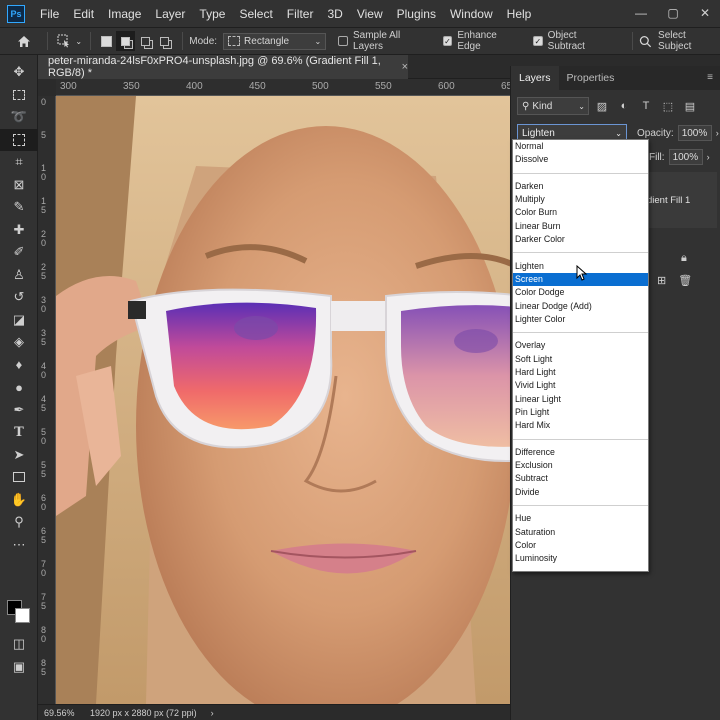 This screenshot has width=720, height=720. I want to click on blend-mode-option-difference: Difference, so click(580, 452).